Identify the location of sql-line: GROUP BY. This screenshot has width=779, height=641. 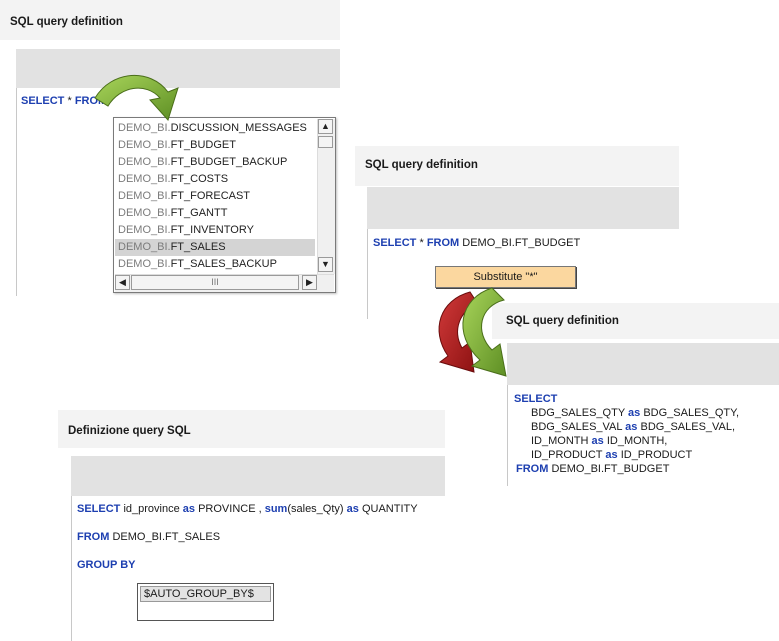
(106, 565).